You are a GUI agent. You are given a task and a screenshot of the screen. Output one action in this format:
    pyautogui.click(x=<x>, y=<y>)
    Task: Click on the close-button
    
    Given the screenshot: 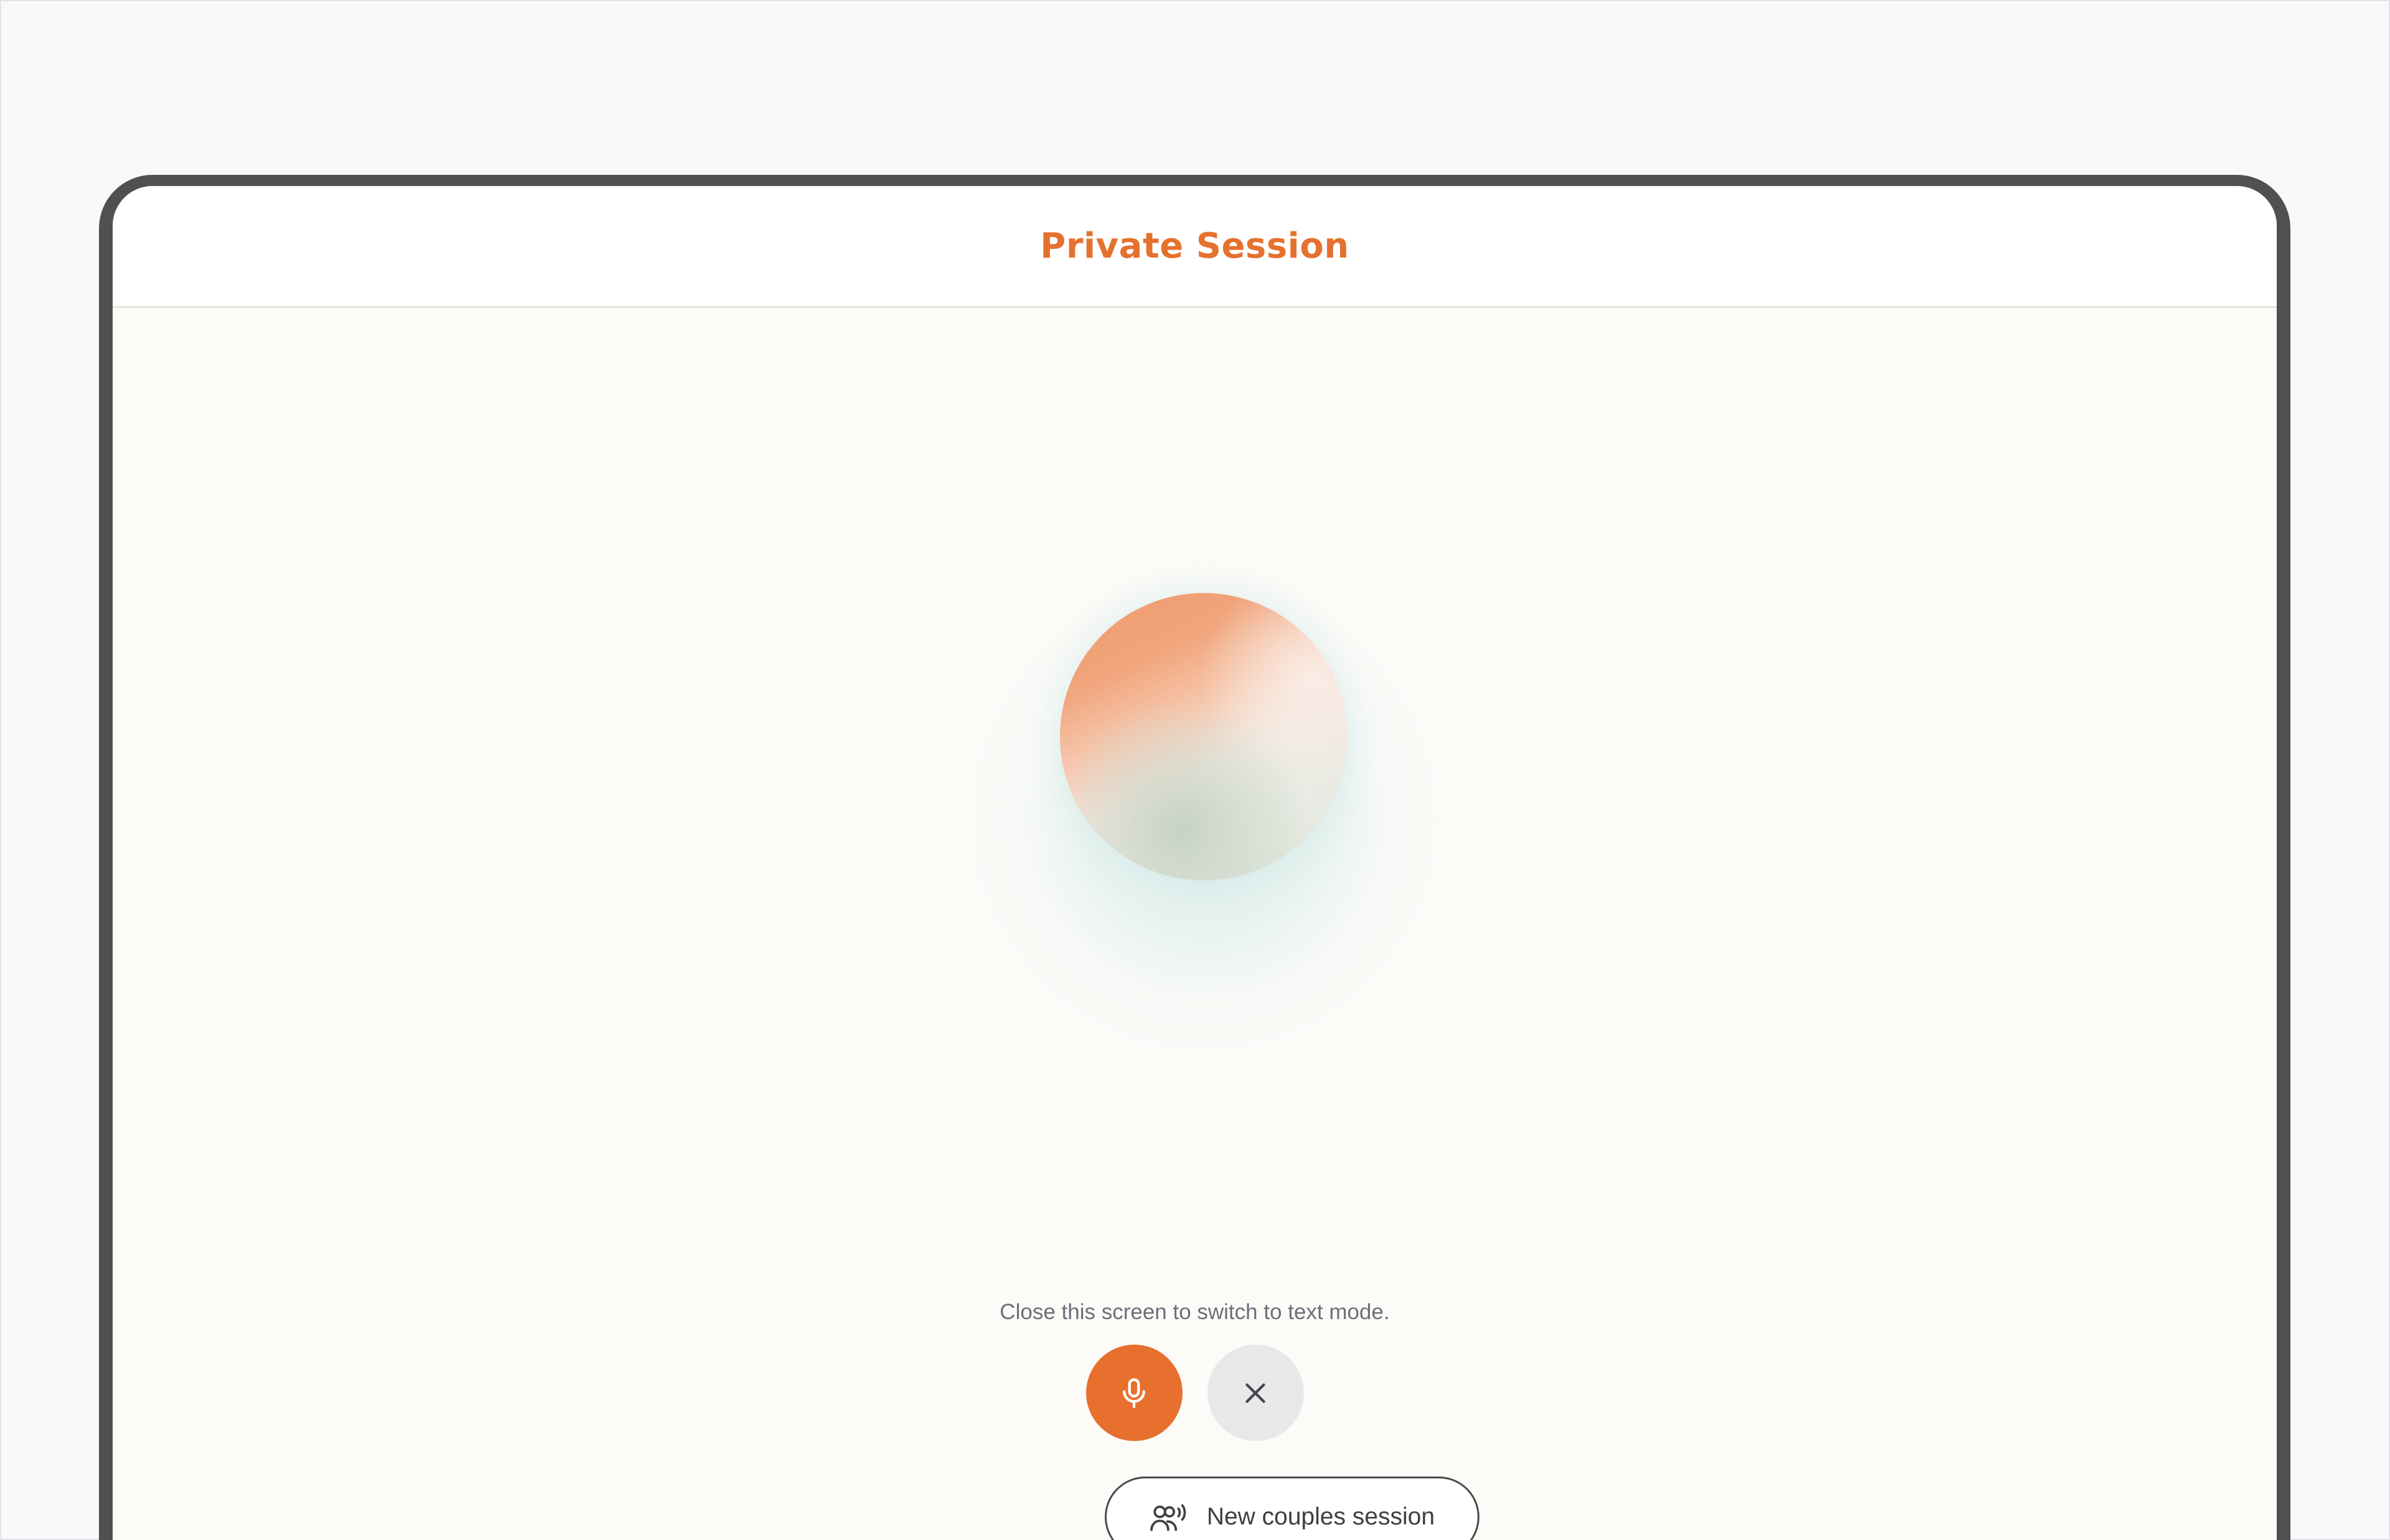 What is the action you would take?
    pyautogui.click(x=1255, y=1393)
    